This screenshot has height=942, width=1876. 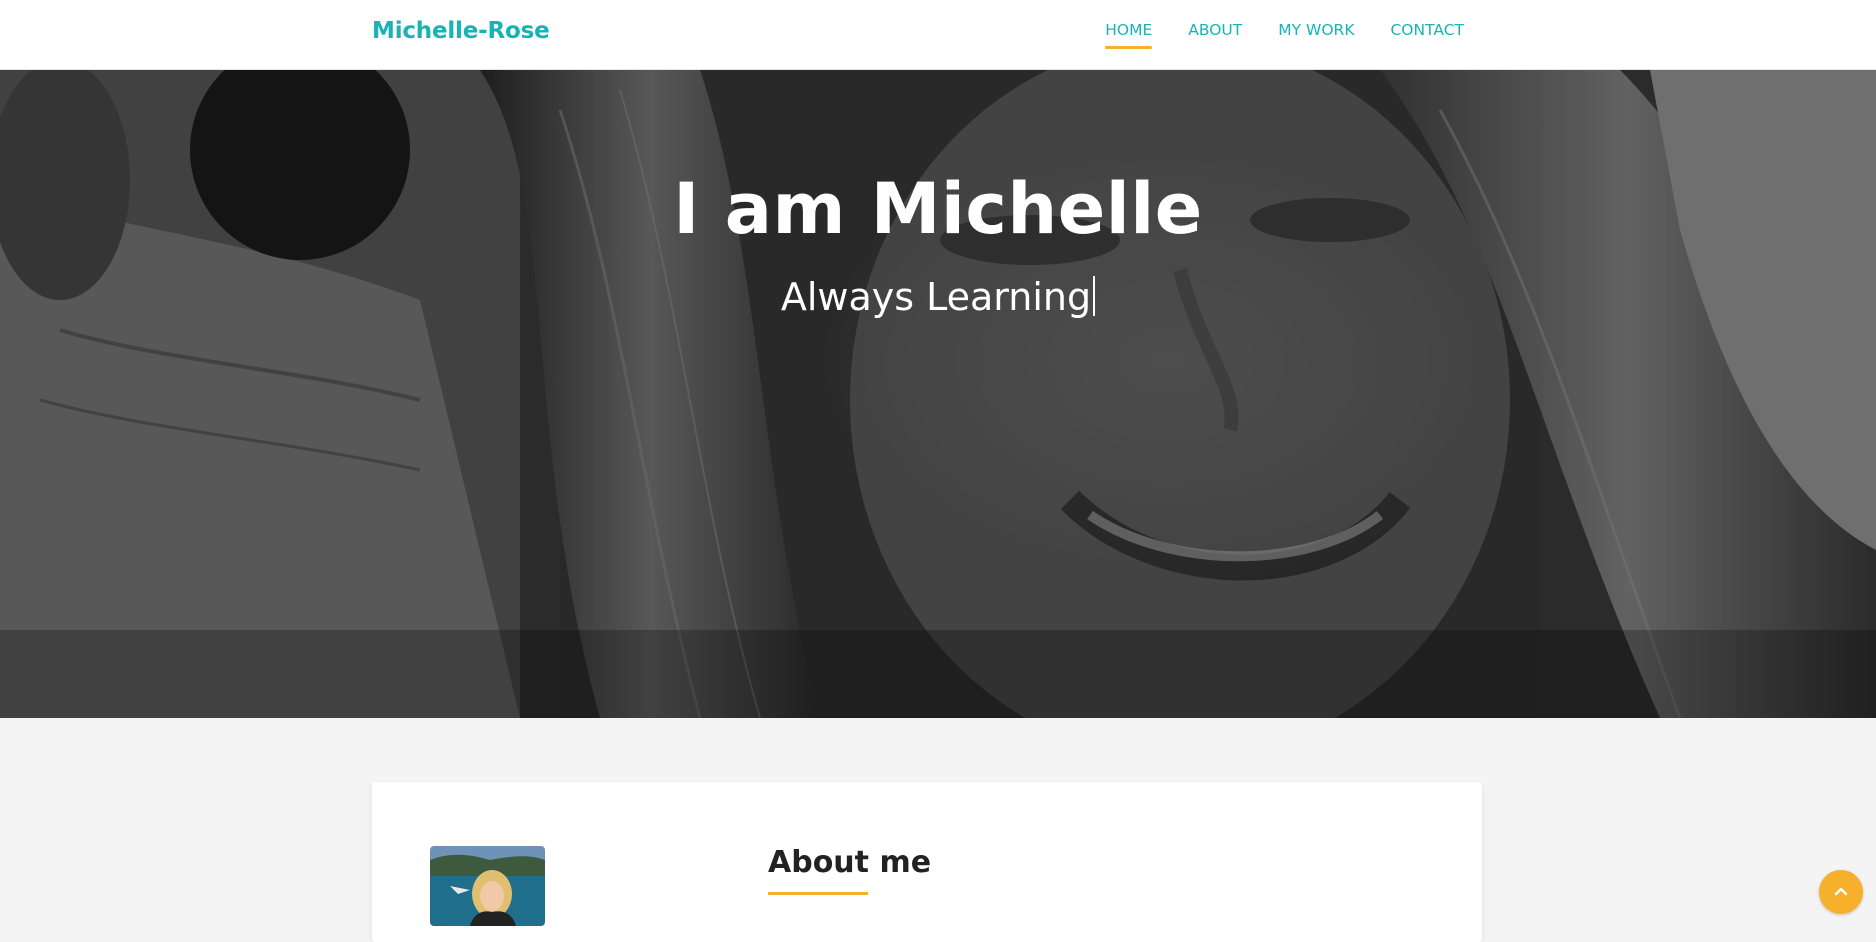 What do you see at coordinates (938, 209) in the screenshot?
I see `hero-title: I am Michelle` at bounding box center [938, 209].